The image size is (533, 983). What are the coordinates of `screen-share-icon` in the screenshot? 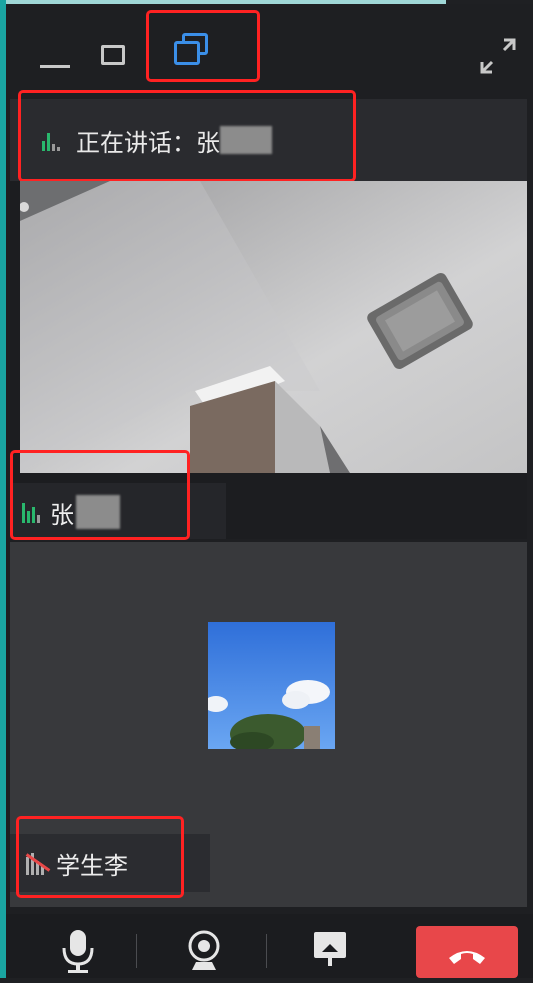 It's located at (330, 949).